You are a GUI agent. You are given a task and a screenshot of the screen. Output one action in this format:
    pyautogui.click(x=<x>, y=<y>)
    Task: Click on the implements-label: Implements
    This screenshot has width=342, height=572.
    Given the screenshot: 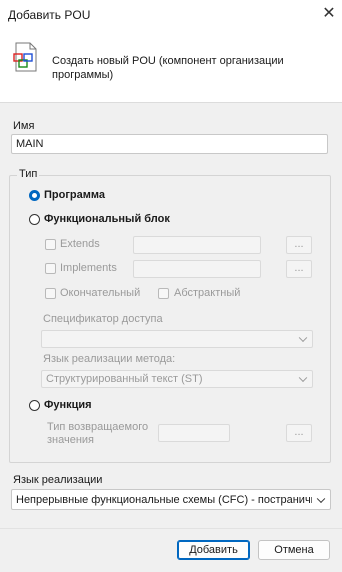 What is the action you would take?
    pyautogui.click(x=88, y=268)
    